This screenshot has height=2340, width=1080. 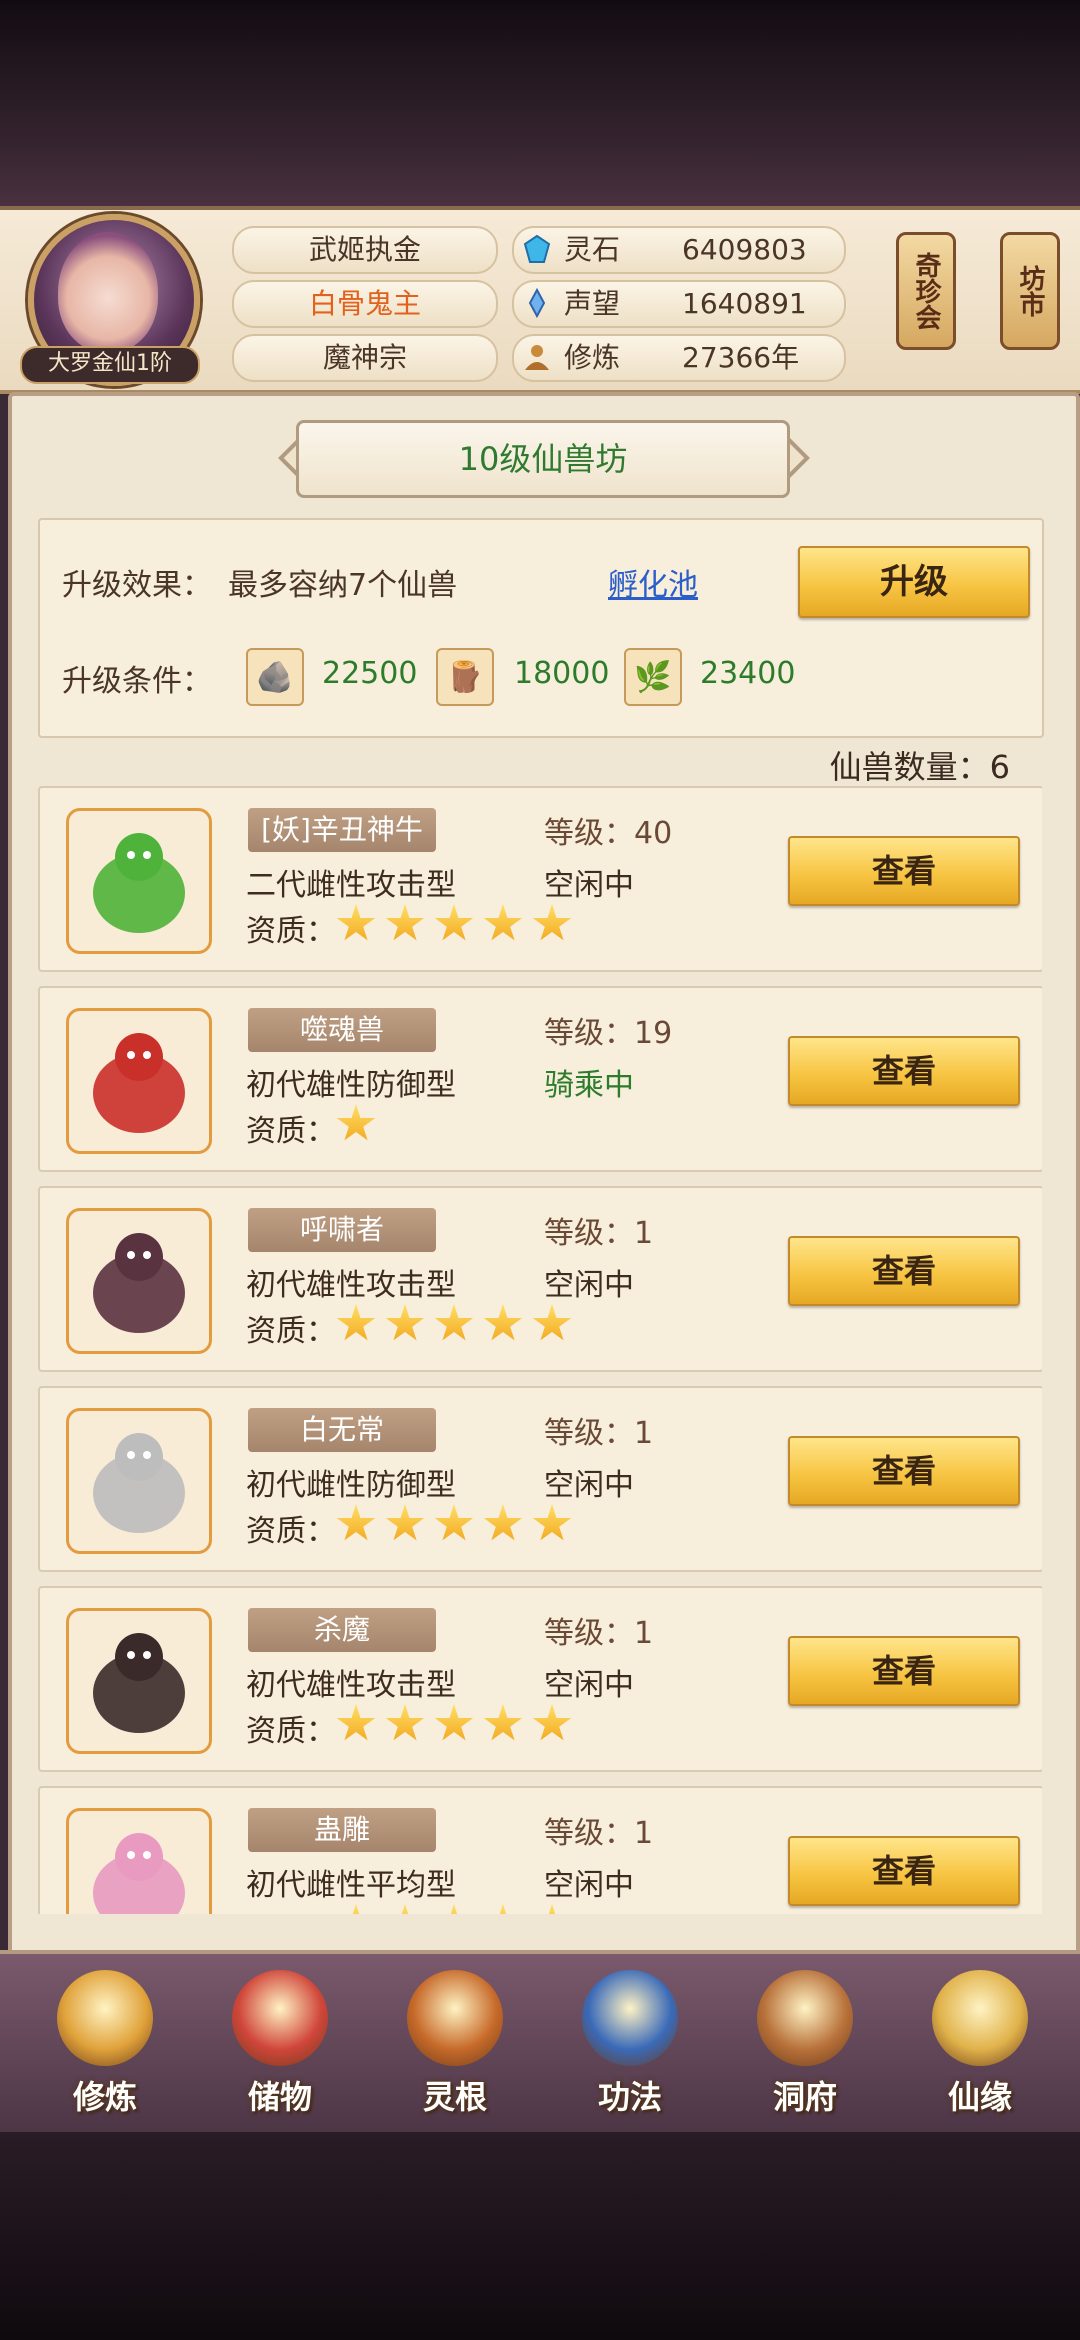 What do you see at coordinates (342, 1830) in the screenshot?
I see `beast-name: 蛊雕` at bounding box center [342, 1830].